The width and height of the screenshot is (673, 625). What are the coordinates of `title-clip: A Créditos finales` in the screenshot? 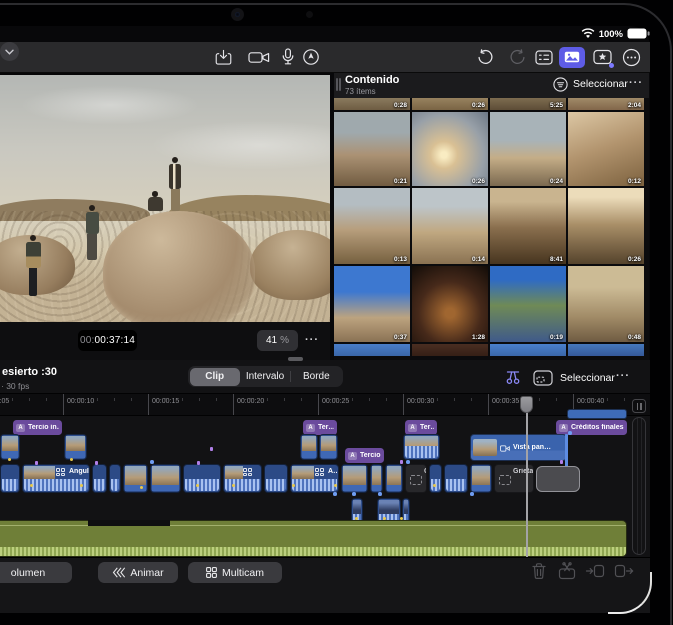 It's located at (591, 427).